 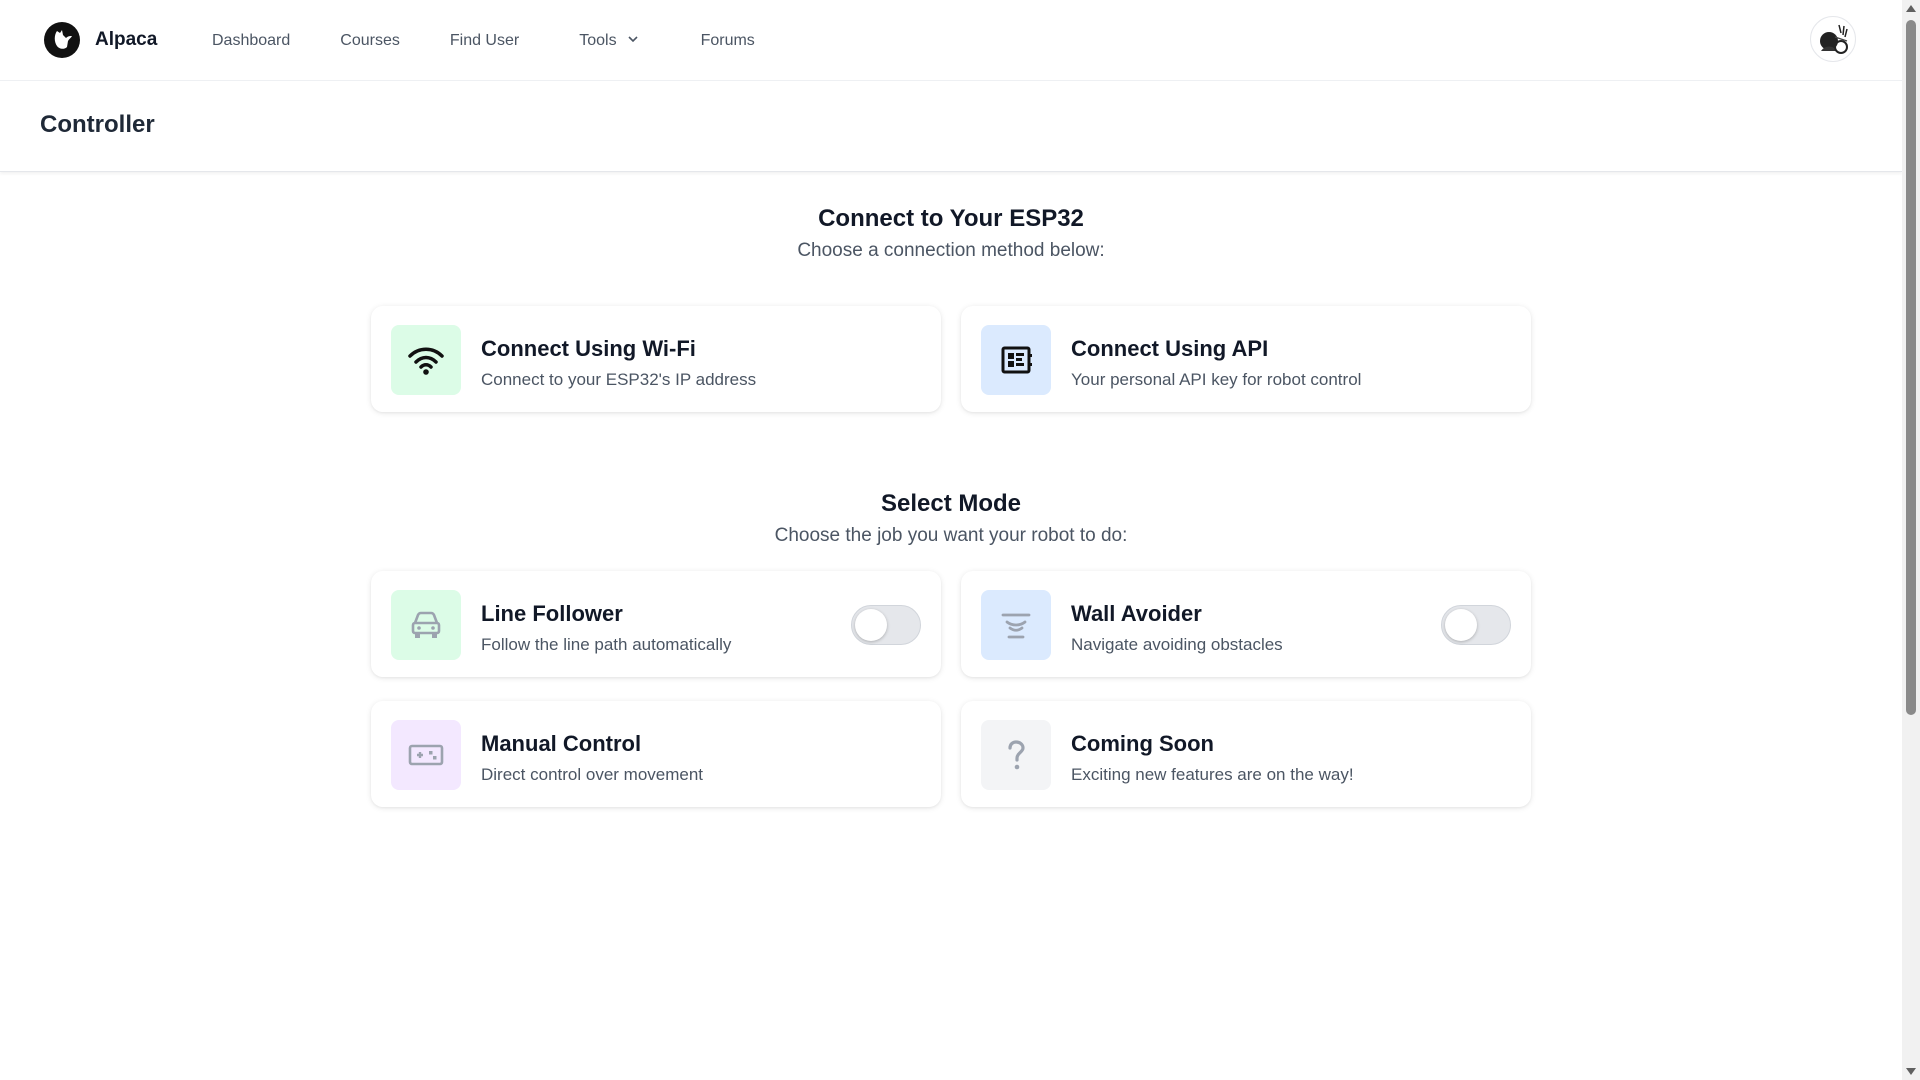 I want to click on card-title: Connect Using Wi-Fi, so click(x=588, y=348).